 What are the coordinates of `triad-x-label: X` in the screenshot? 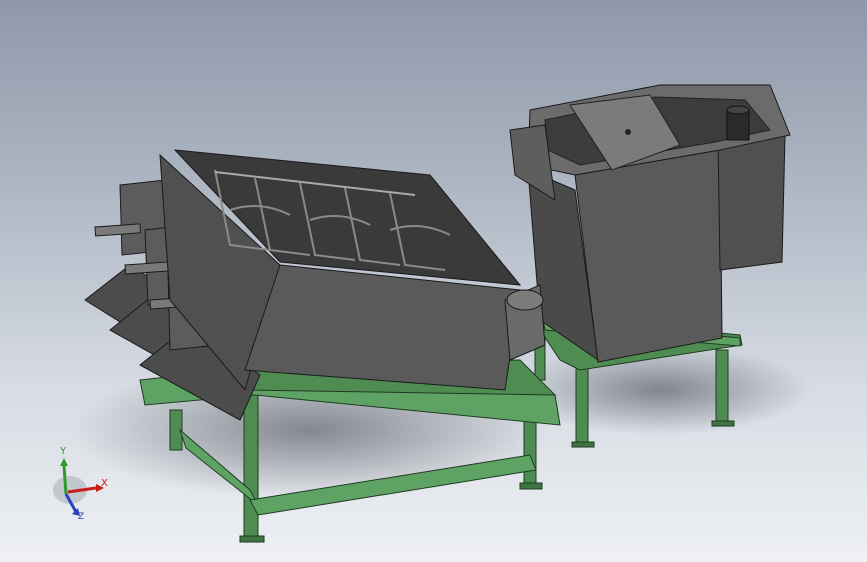 It's located at (104, 483).